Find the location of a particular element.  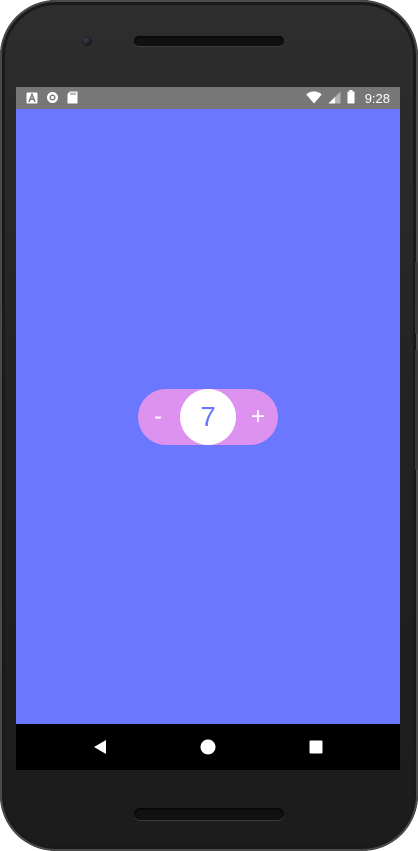

recents-icon is located at coordinates (316, 747).